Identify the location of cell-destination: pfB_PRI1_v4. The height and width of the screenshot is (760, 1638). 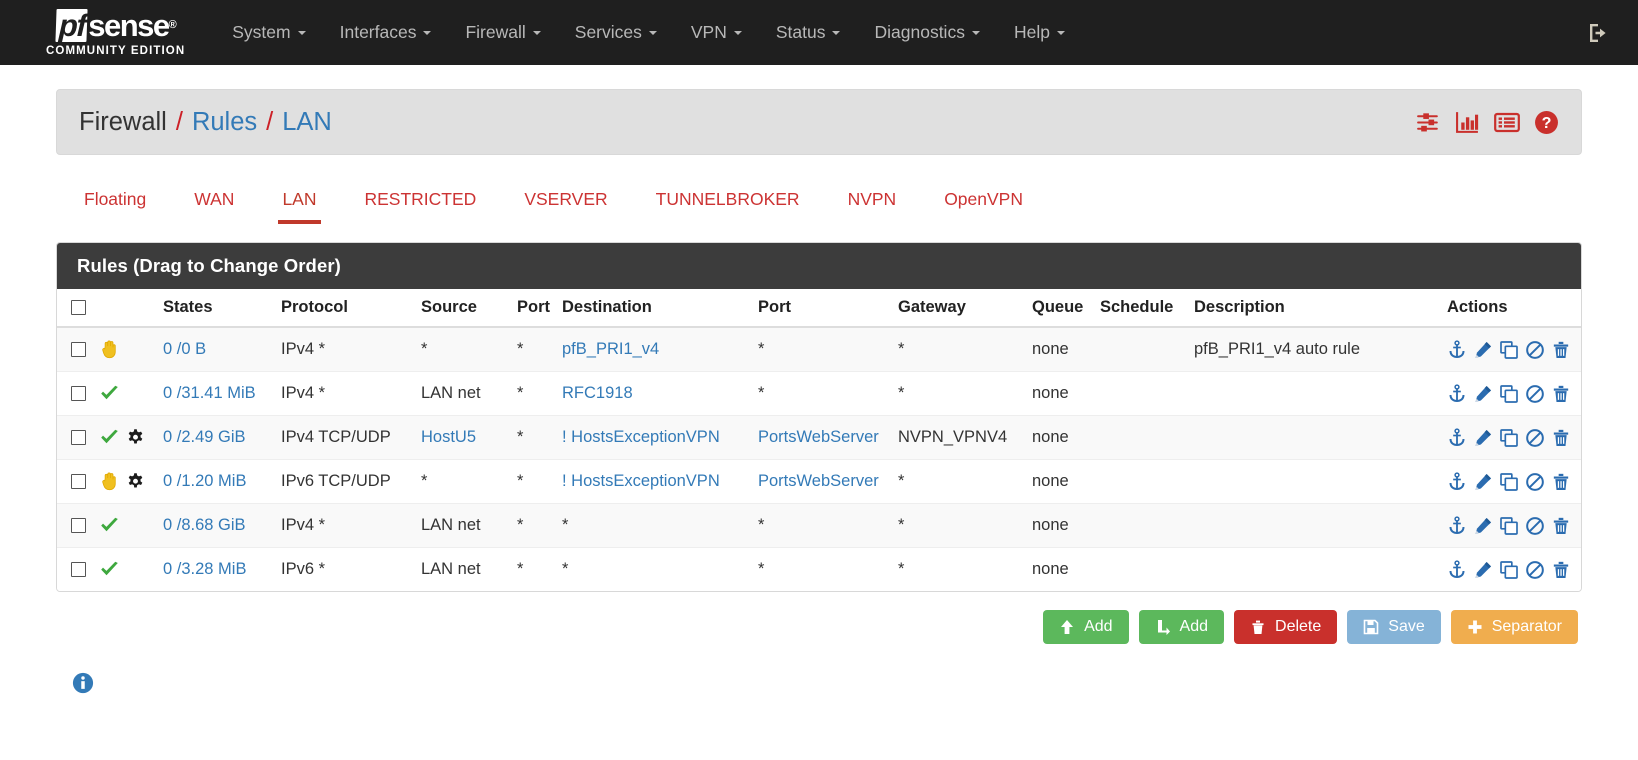
(654, 349).